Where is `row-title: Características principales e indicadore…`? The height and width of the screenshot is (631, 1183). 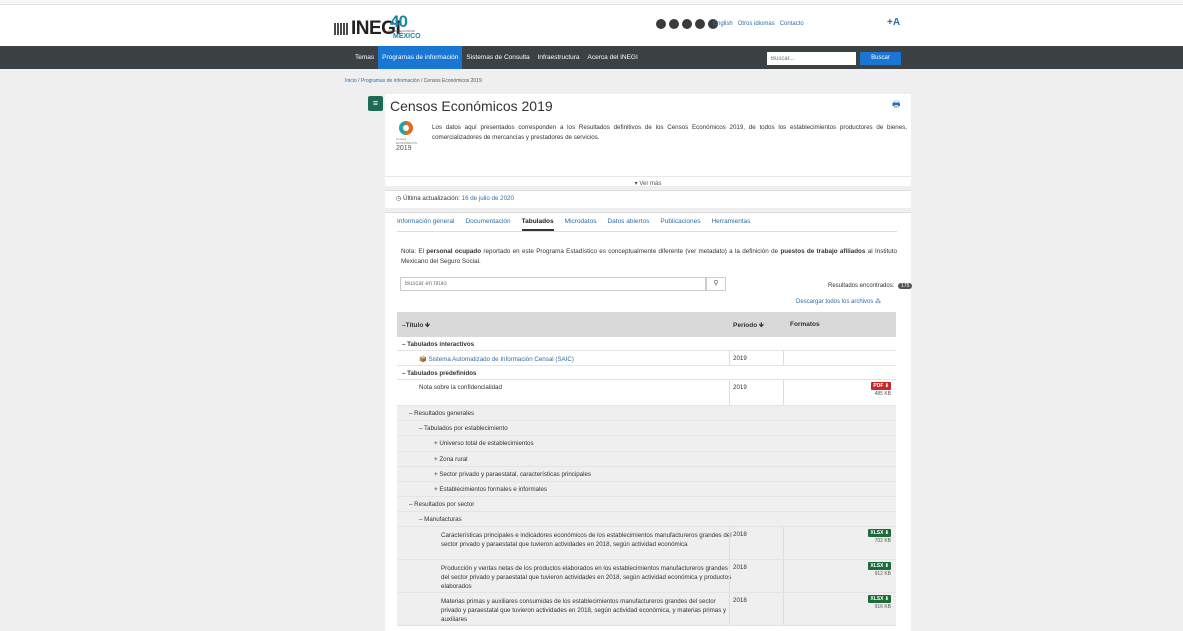
row-title: Características principales e indicadore… is located at coordinates (586, 540).